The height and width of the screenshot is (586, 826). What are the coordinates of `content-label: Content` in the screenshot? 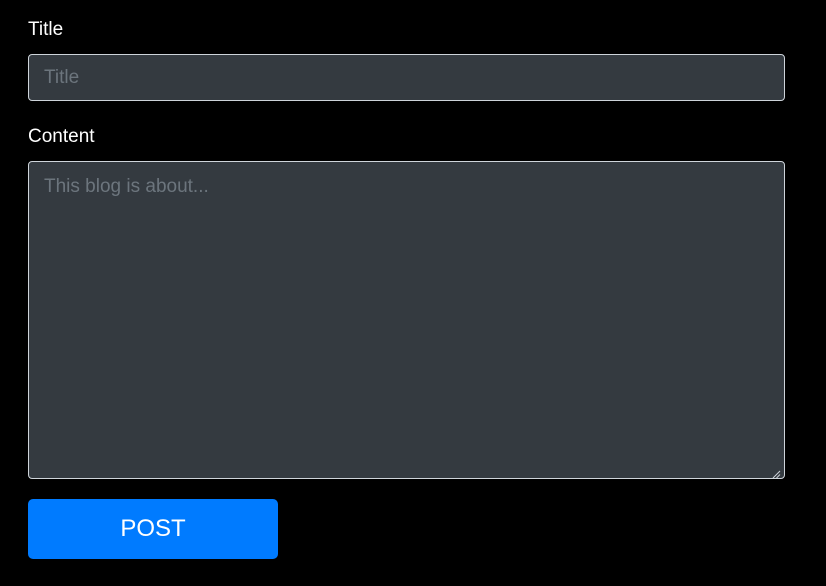 It's located at (61, 136).